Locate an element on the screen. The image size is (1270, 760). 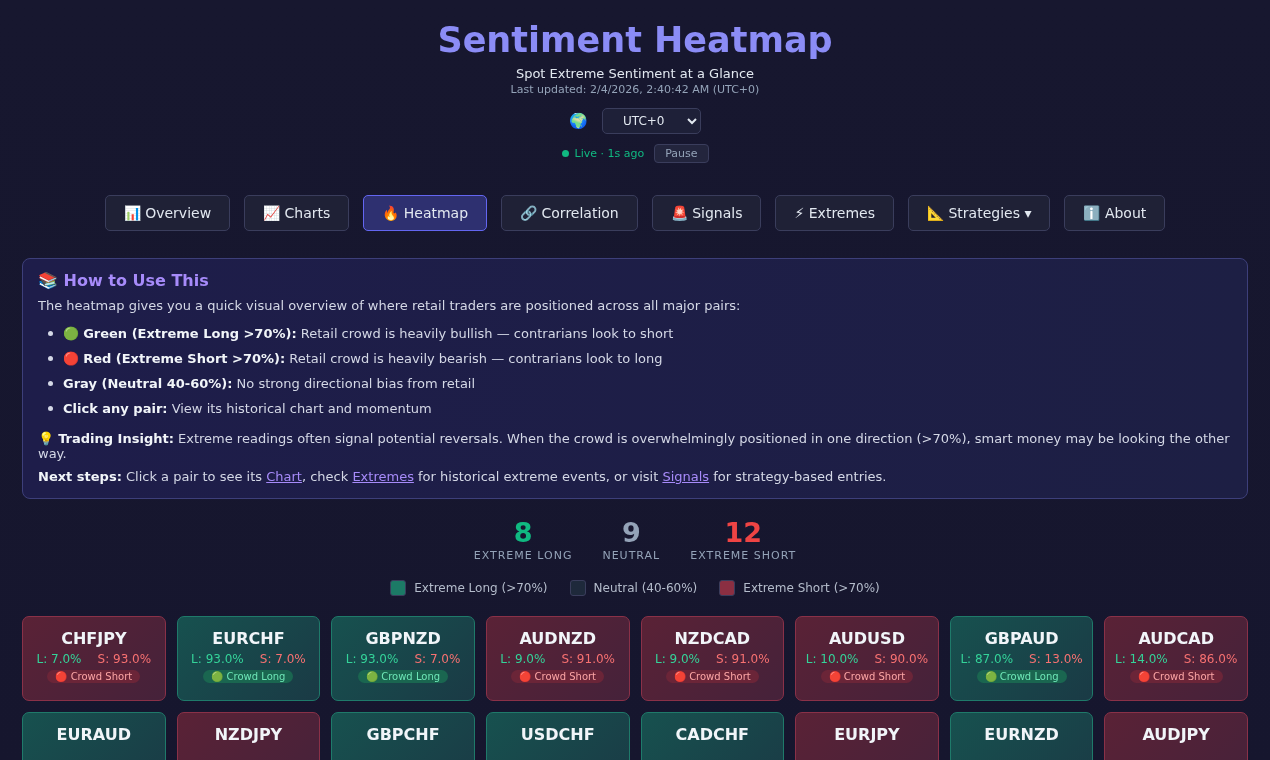
pair-card: EURAUD is located at coordinates (94, 736).